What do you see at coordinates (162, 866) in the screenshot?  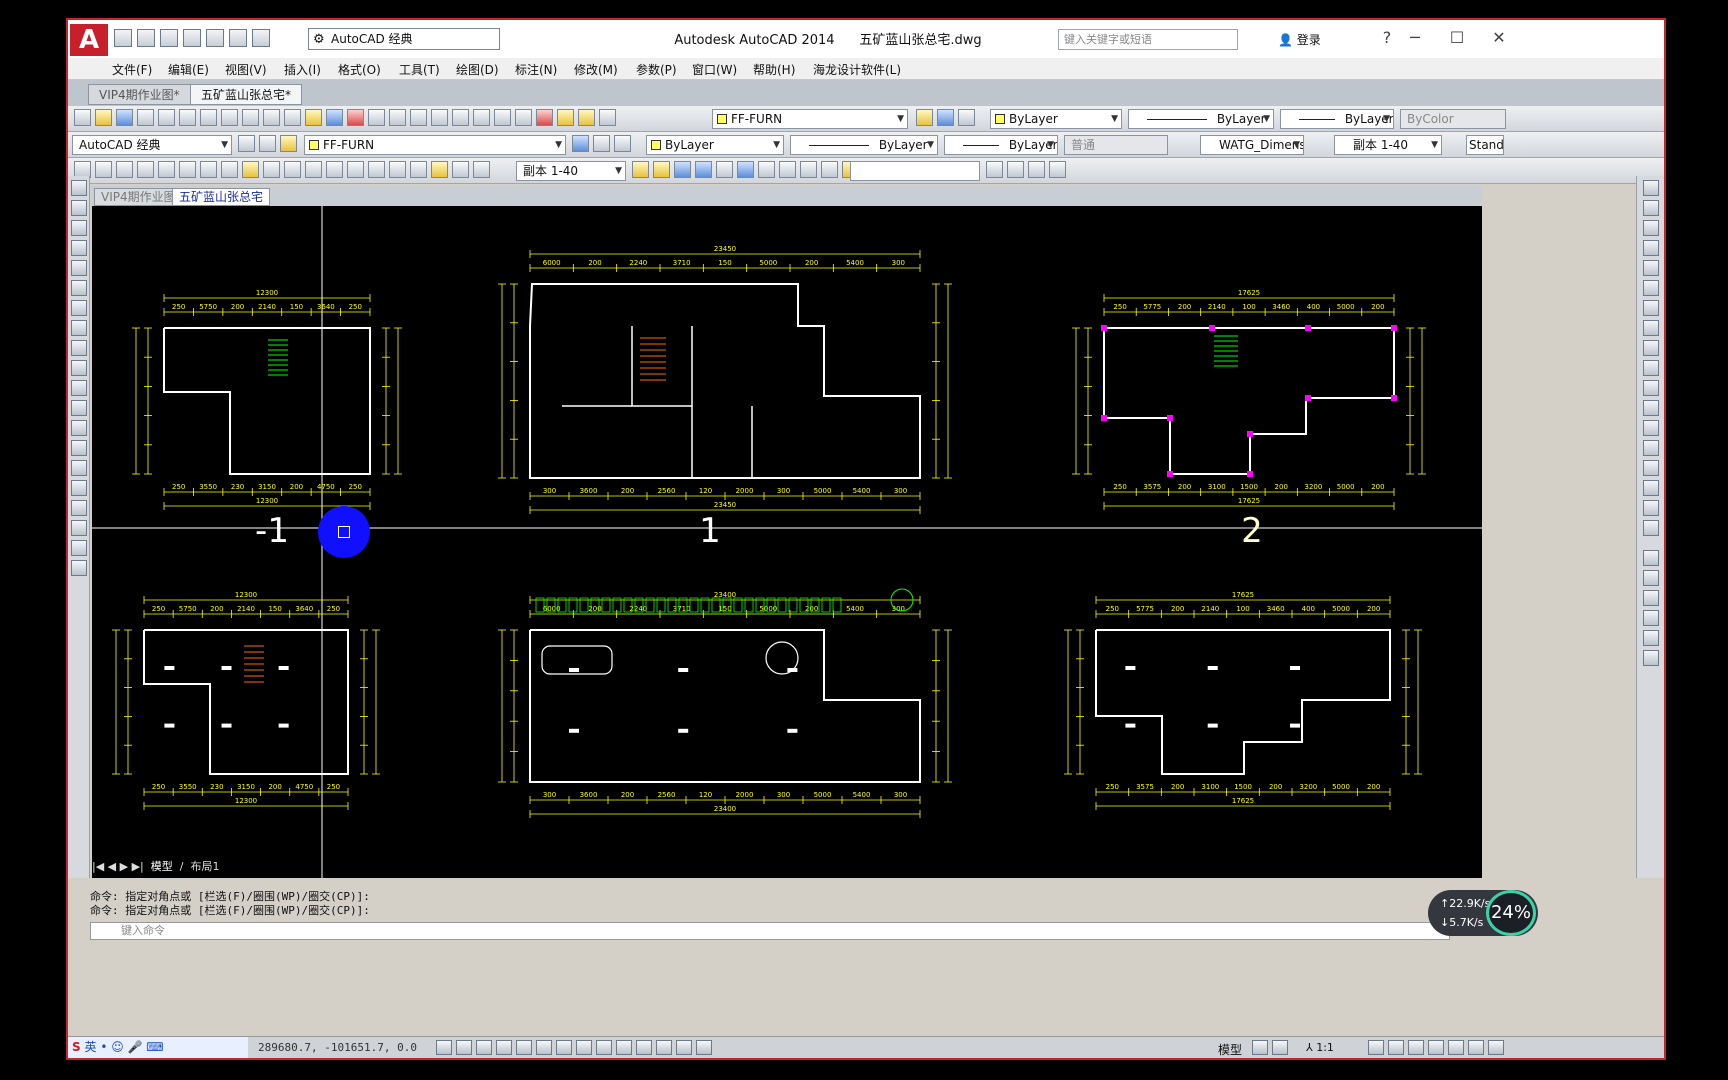 I see `model-tab: 模型` at bounding box center [162, 866].